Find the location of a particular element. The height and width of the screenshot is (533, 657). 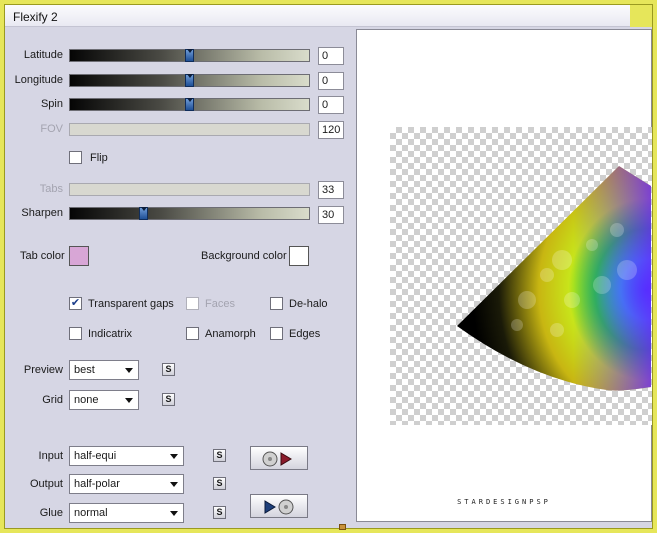

anamorph-checkbox is located at coordinates (192, 333).